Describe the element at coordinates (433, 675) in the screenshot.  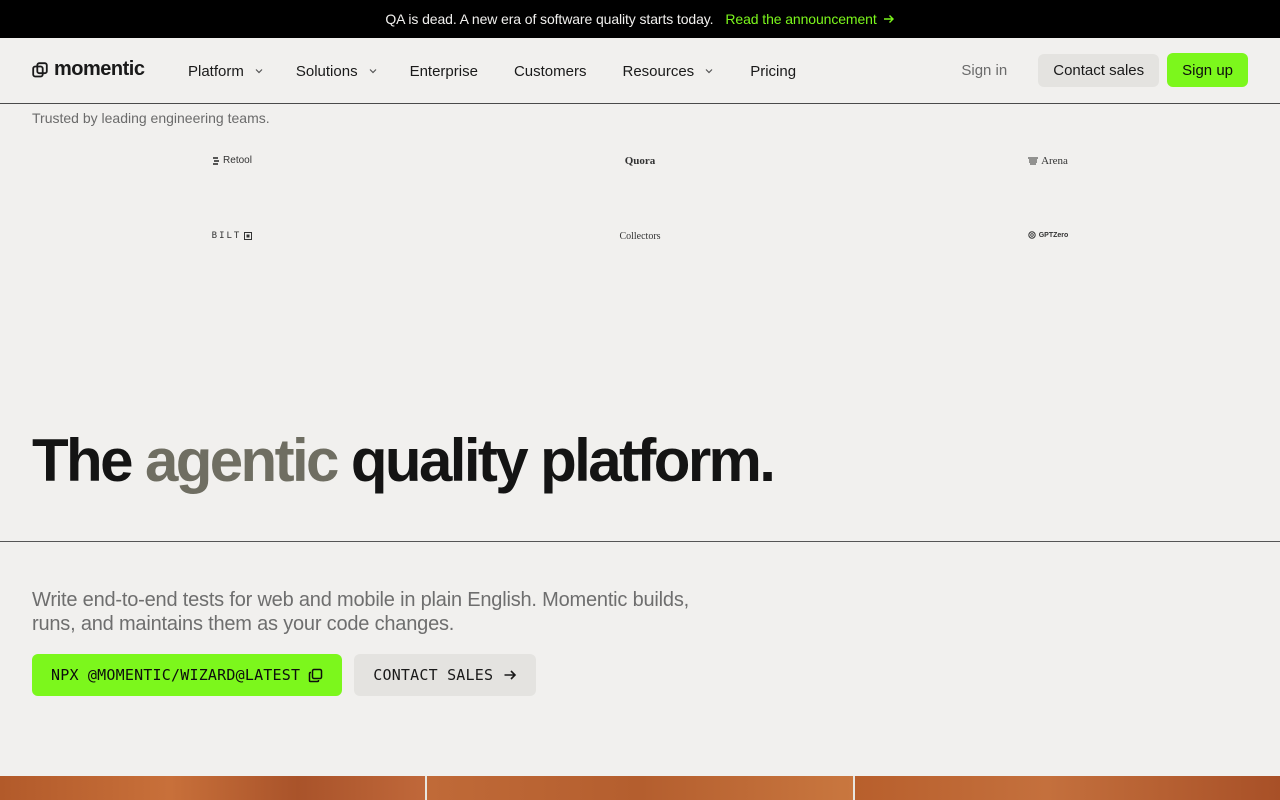
I see `hero-contact-sales-label: CONTACT SALES` at that location.